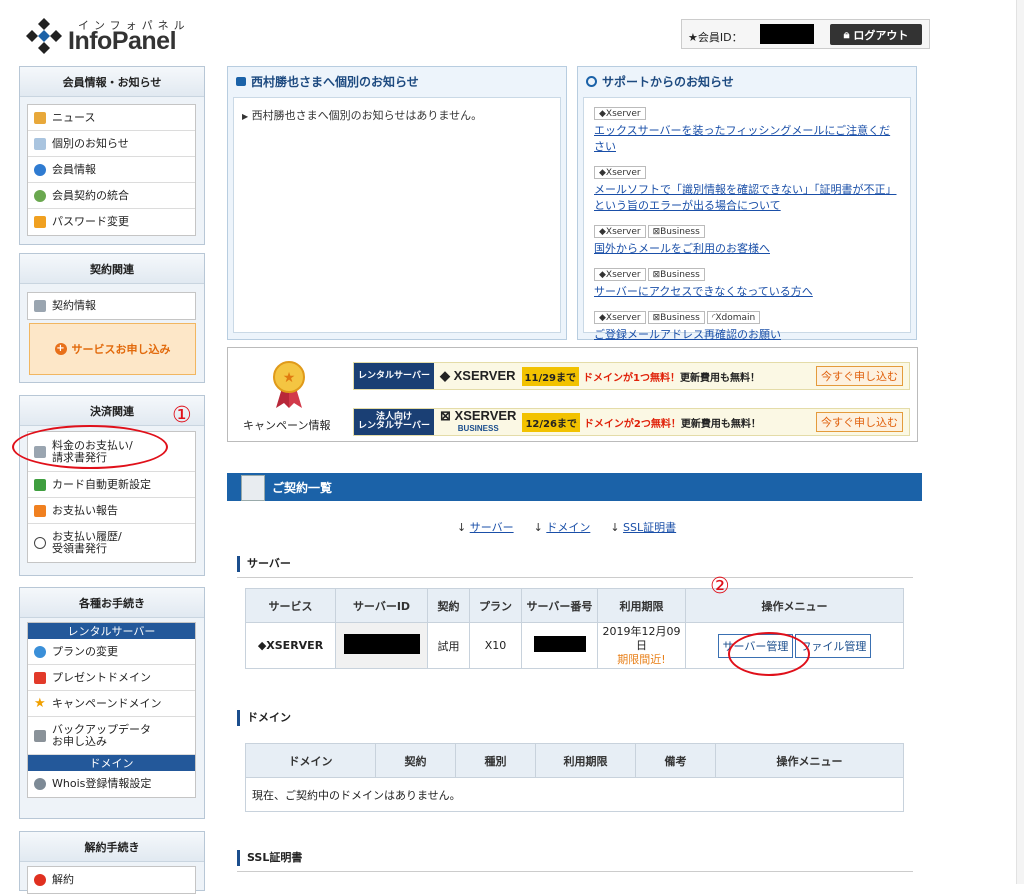 Image resolution: width=1024 pixels, height=894 pixels. I want to click on anchor-link: SSL証明書, so click(649, 527).